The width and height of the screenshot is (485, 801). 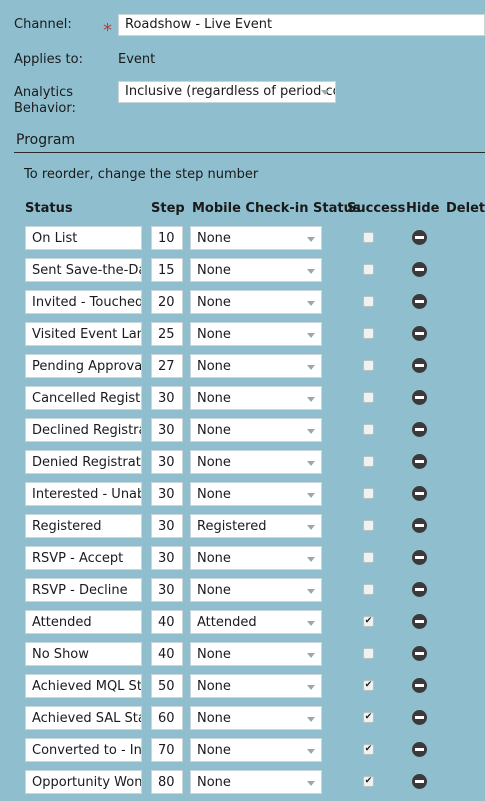 What do you see at coordinates (83, 718) in the screenshot?
I see `status-name-input: Achieved SAL Status` at bounding box center [83, 718].